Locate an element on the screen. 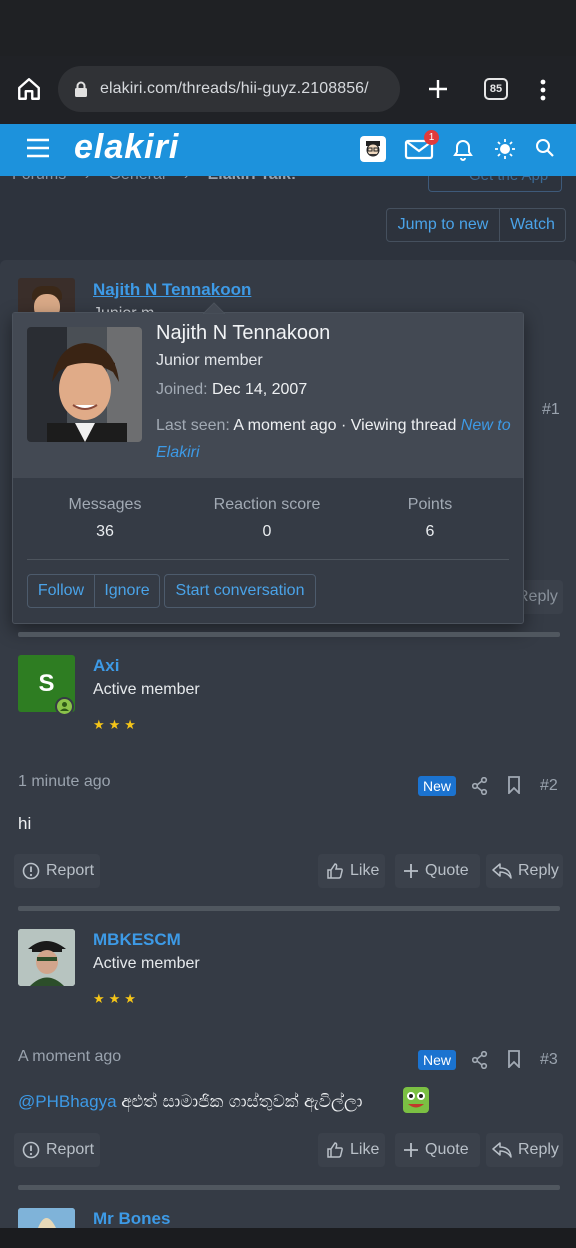  viewing-thread-link-cont: Elakiri is located at coordinates (336, 452).